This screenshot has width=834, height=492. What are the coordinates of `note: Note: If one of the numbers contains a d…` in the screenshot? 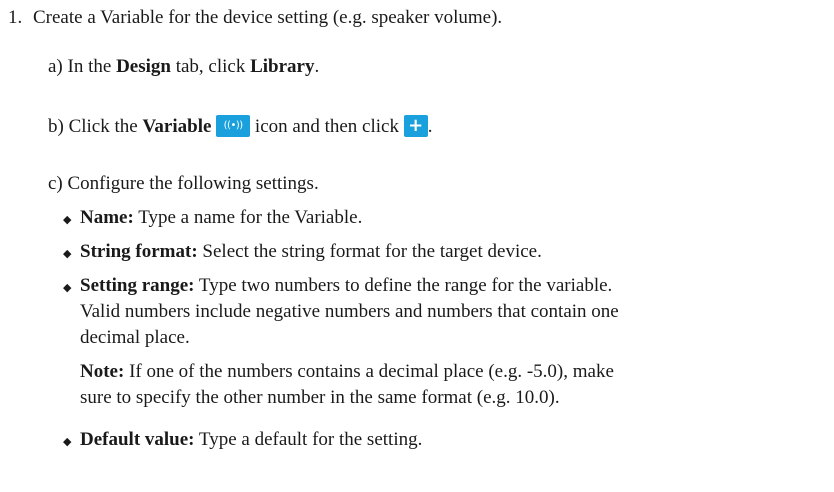 It's located at (347, 371).